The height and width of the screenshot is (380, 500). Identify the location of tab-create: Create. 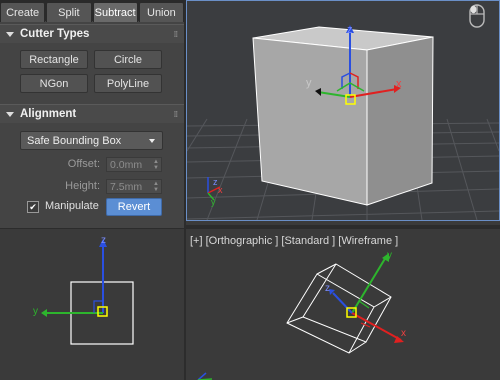
(23, 12).